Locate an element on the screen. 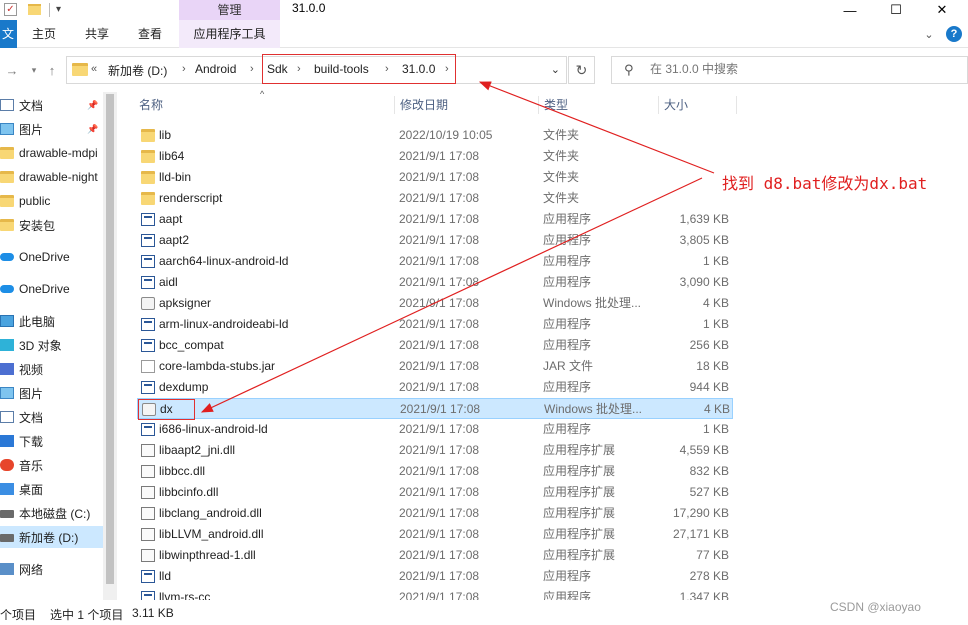  collapse-ribbon-icon: ⌄ is located at coordinates (929, 34).